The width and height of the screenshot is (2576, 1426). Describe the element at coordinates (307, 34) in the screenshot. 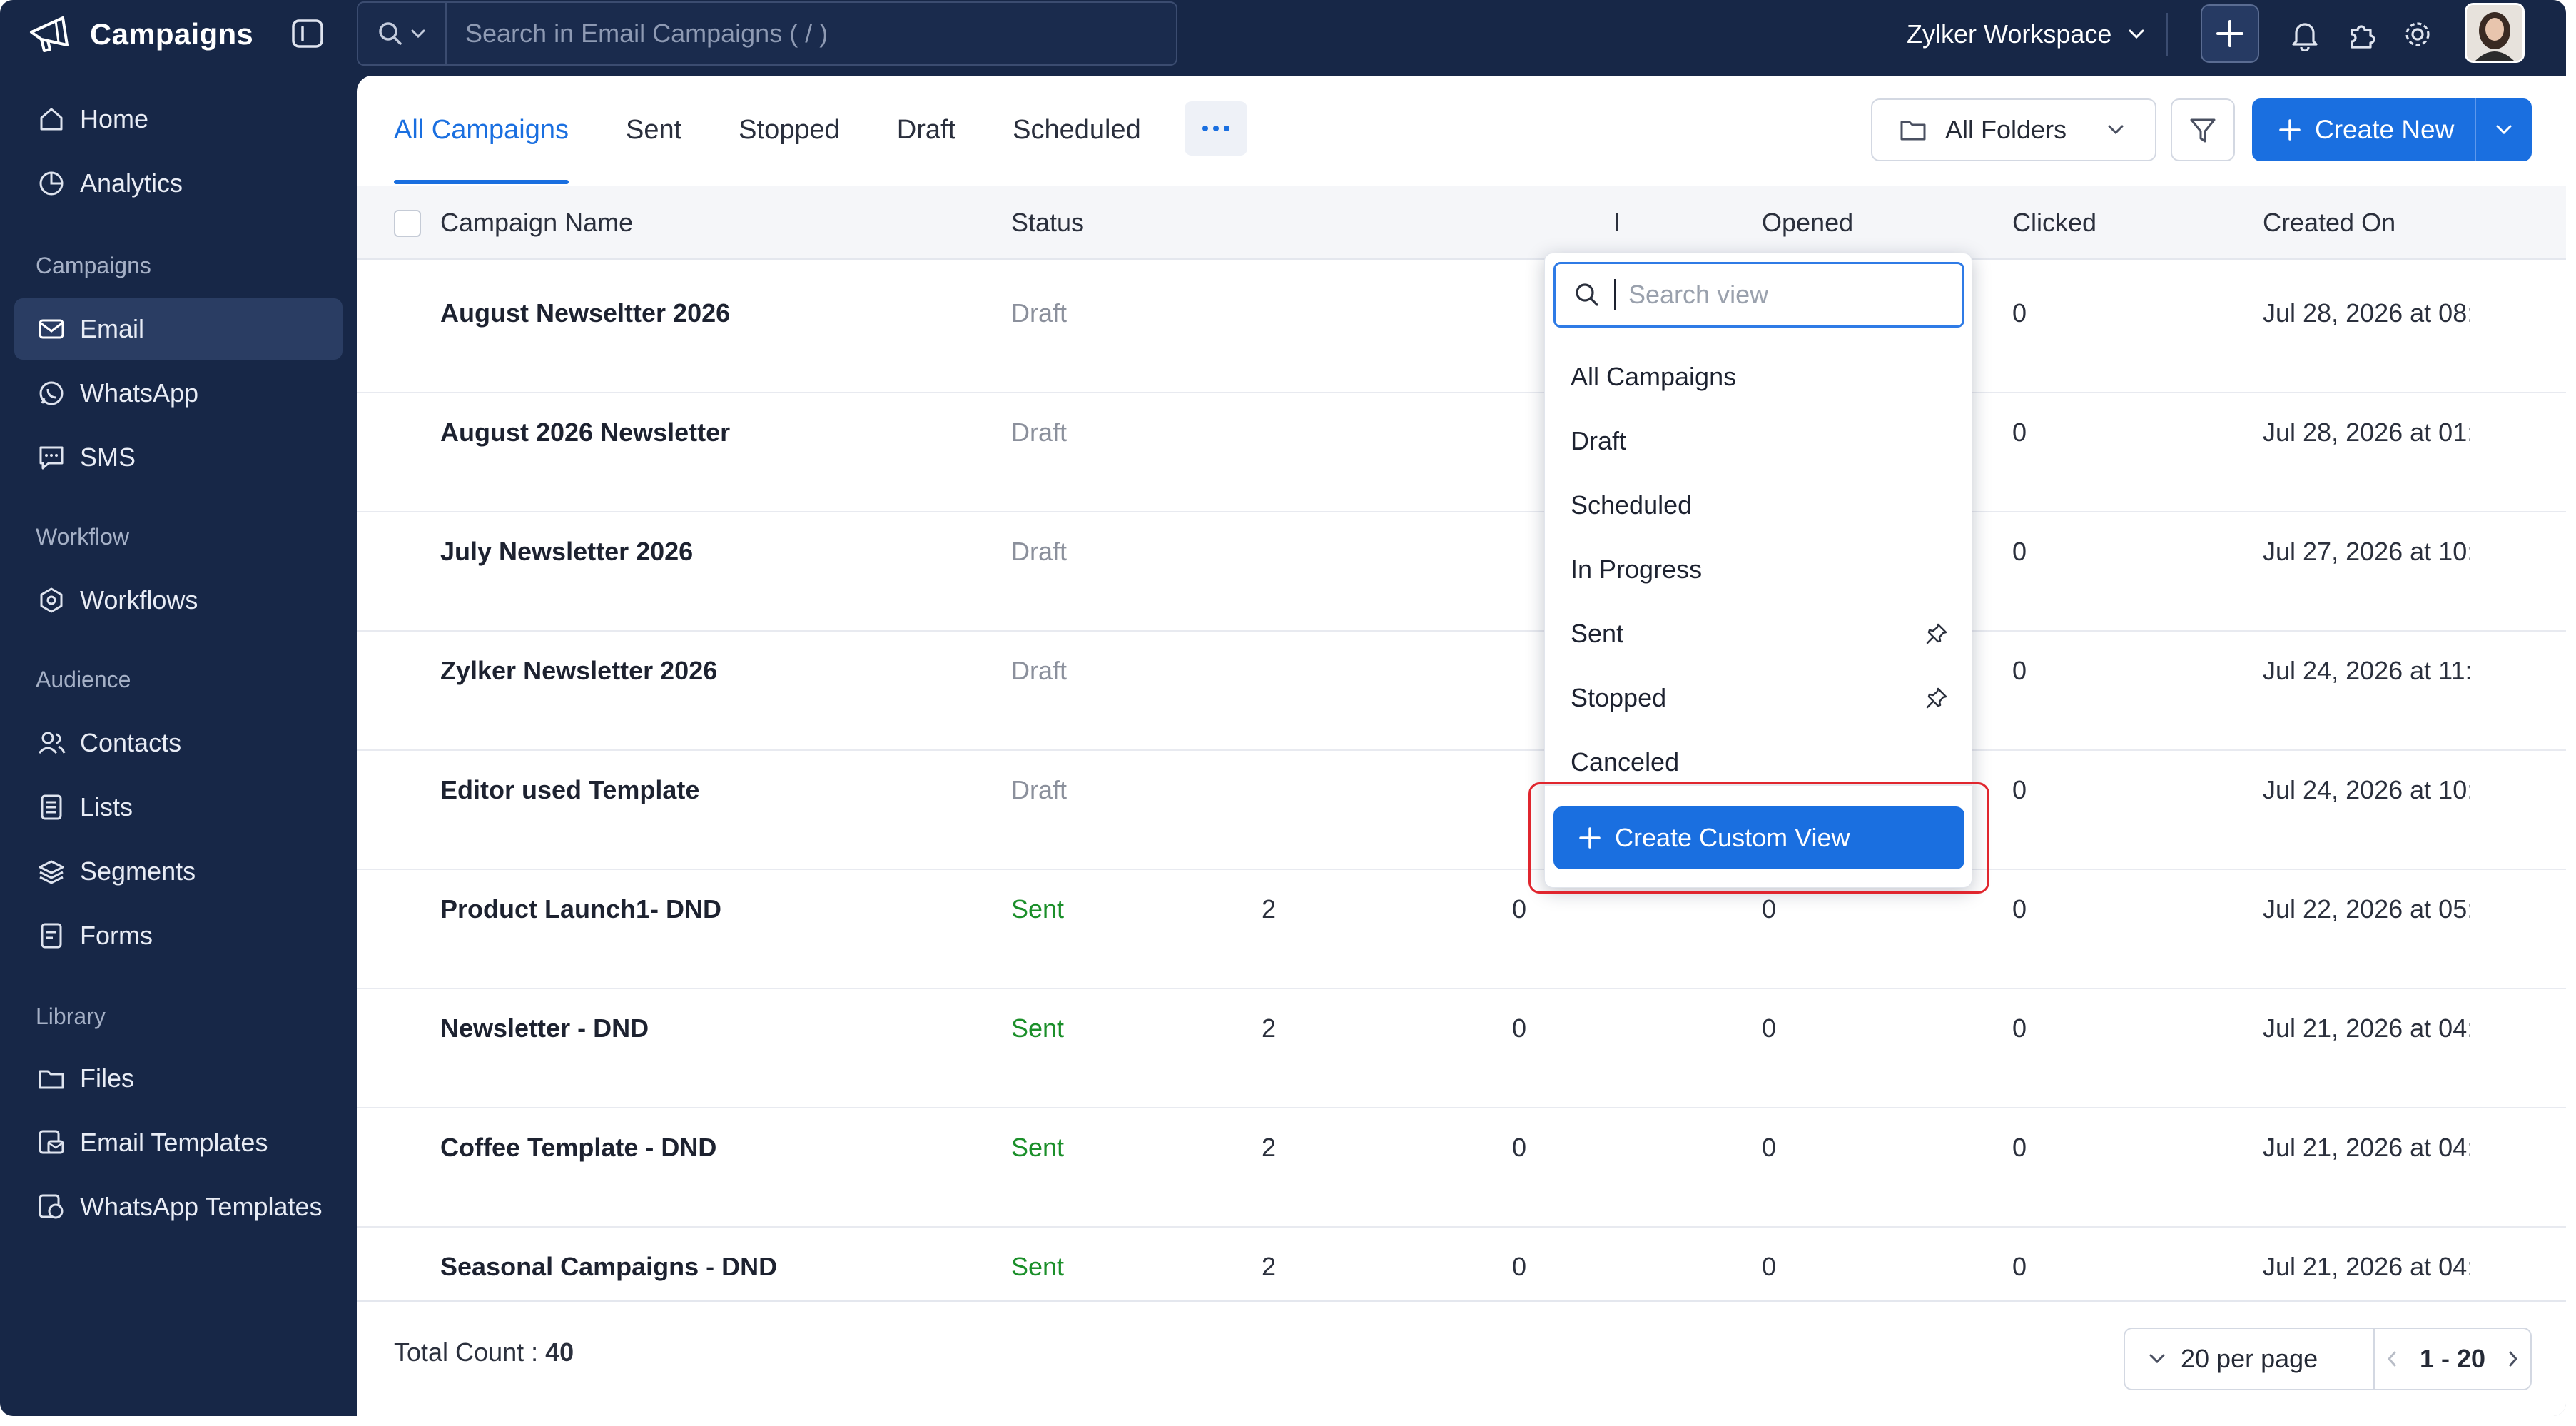

I see `sidebar-toggle-icon` at that location.